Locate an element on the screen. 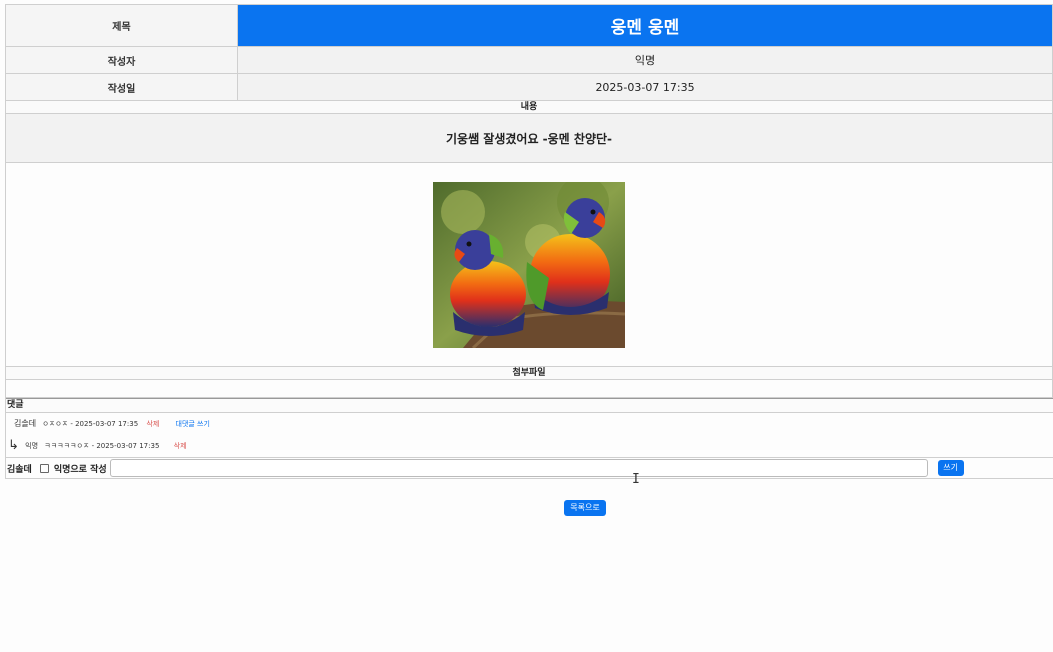 Image resolution: width=1053 pixels, height=652 pixels. content-label: 내용 is located at coordinates (529, 107).